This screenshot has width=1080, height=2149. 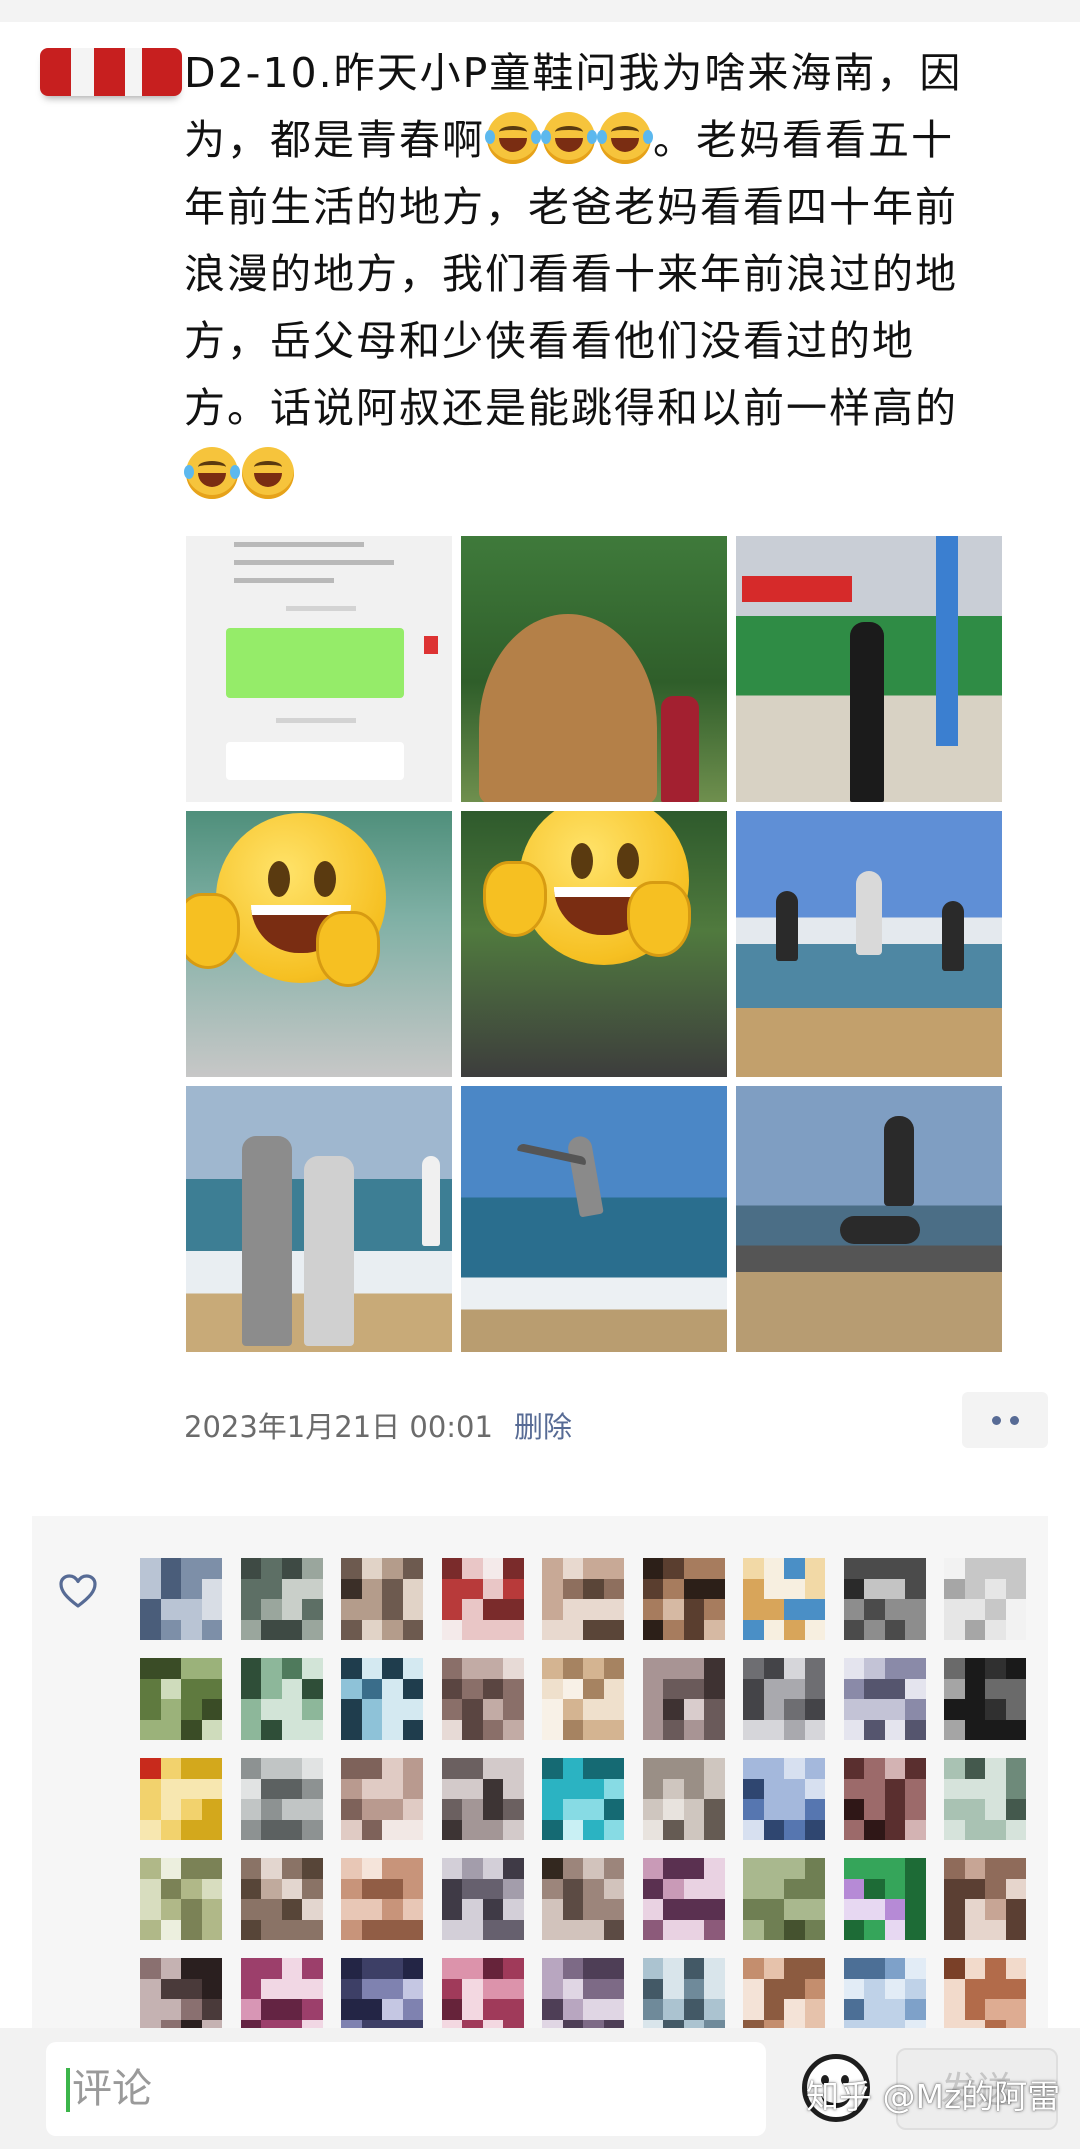 I want to click on post-line, so click(x=604, y=475).